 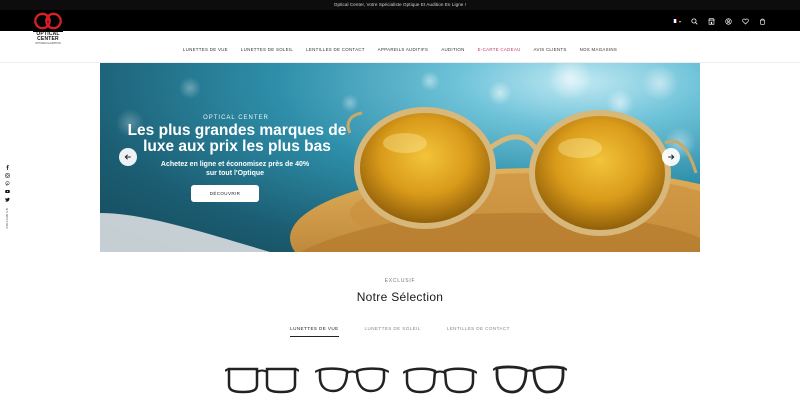 I want to click on tab-lunettes-de-vue: LUNETTES DE VUE, so click(x=314, y=331).